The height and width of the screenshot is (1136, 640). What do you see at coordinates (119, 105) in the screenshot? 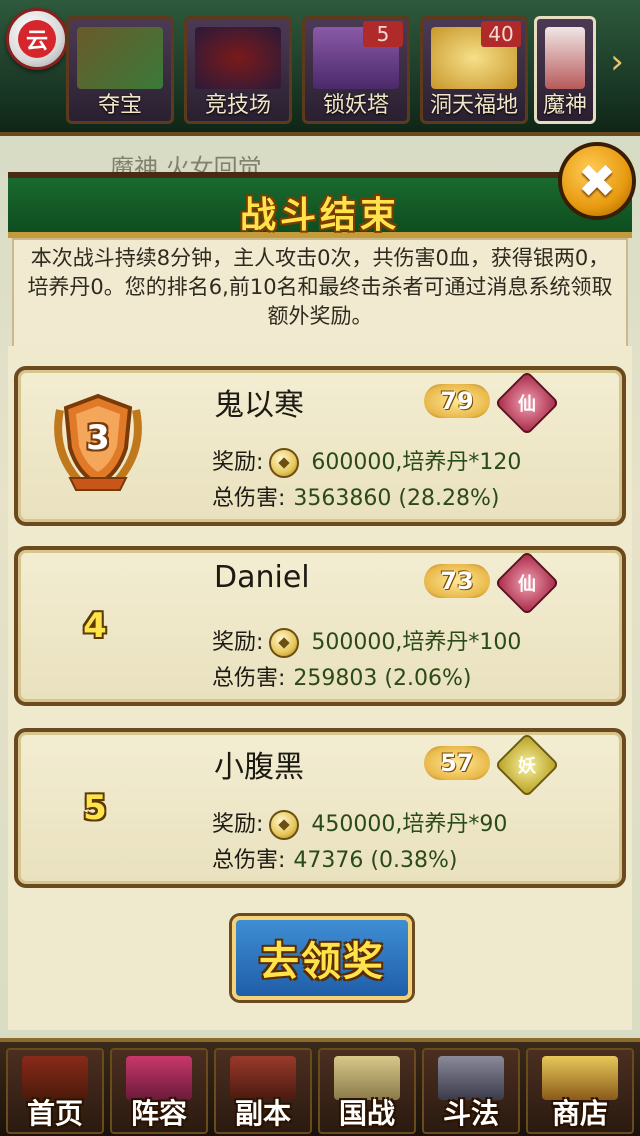
I see `tab-label: 夺宝` at bounding box center [119, 105].